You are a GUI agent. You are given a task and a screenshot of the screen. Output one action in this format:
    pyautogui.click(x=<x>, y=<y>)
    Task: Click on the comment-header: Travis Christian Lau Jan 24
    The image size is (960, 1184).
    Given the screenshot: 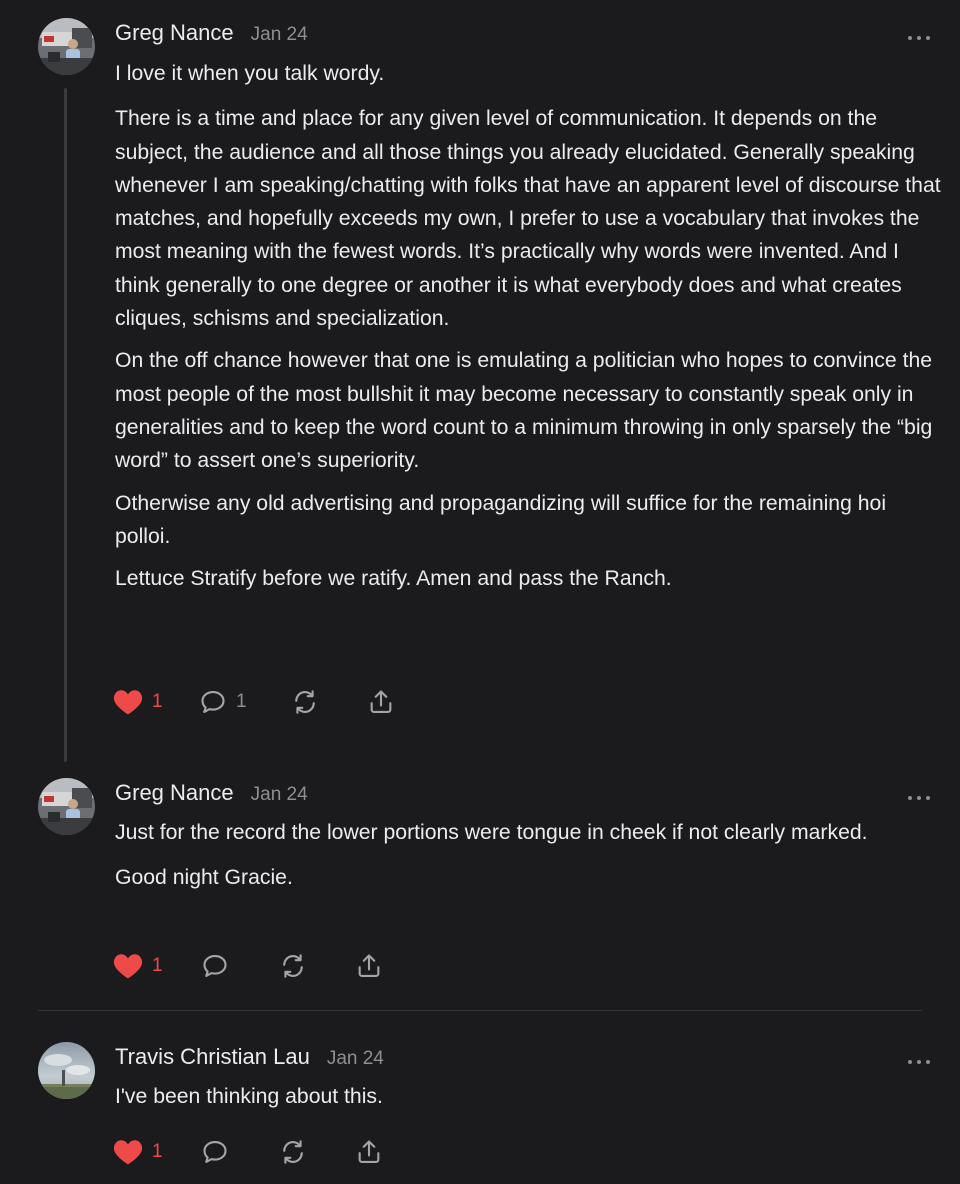 What is the action you would take?
    pyautogui.click(x=249, y=1059)
    